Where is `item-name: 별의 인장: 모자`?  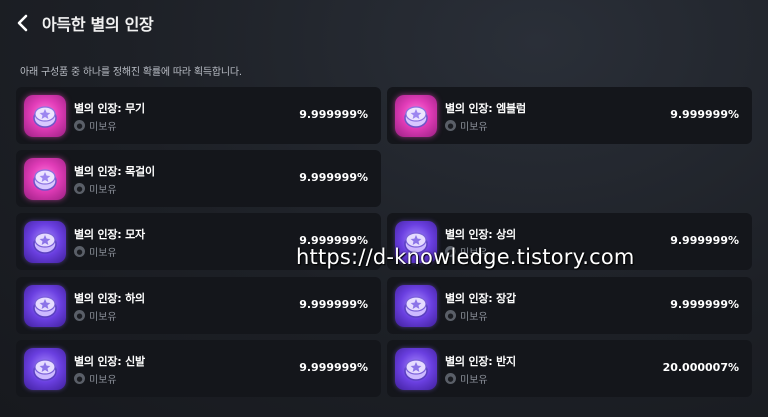
item-name: 별의 인장: 모자 is located at coordinates (109, 234).